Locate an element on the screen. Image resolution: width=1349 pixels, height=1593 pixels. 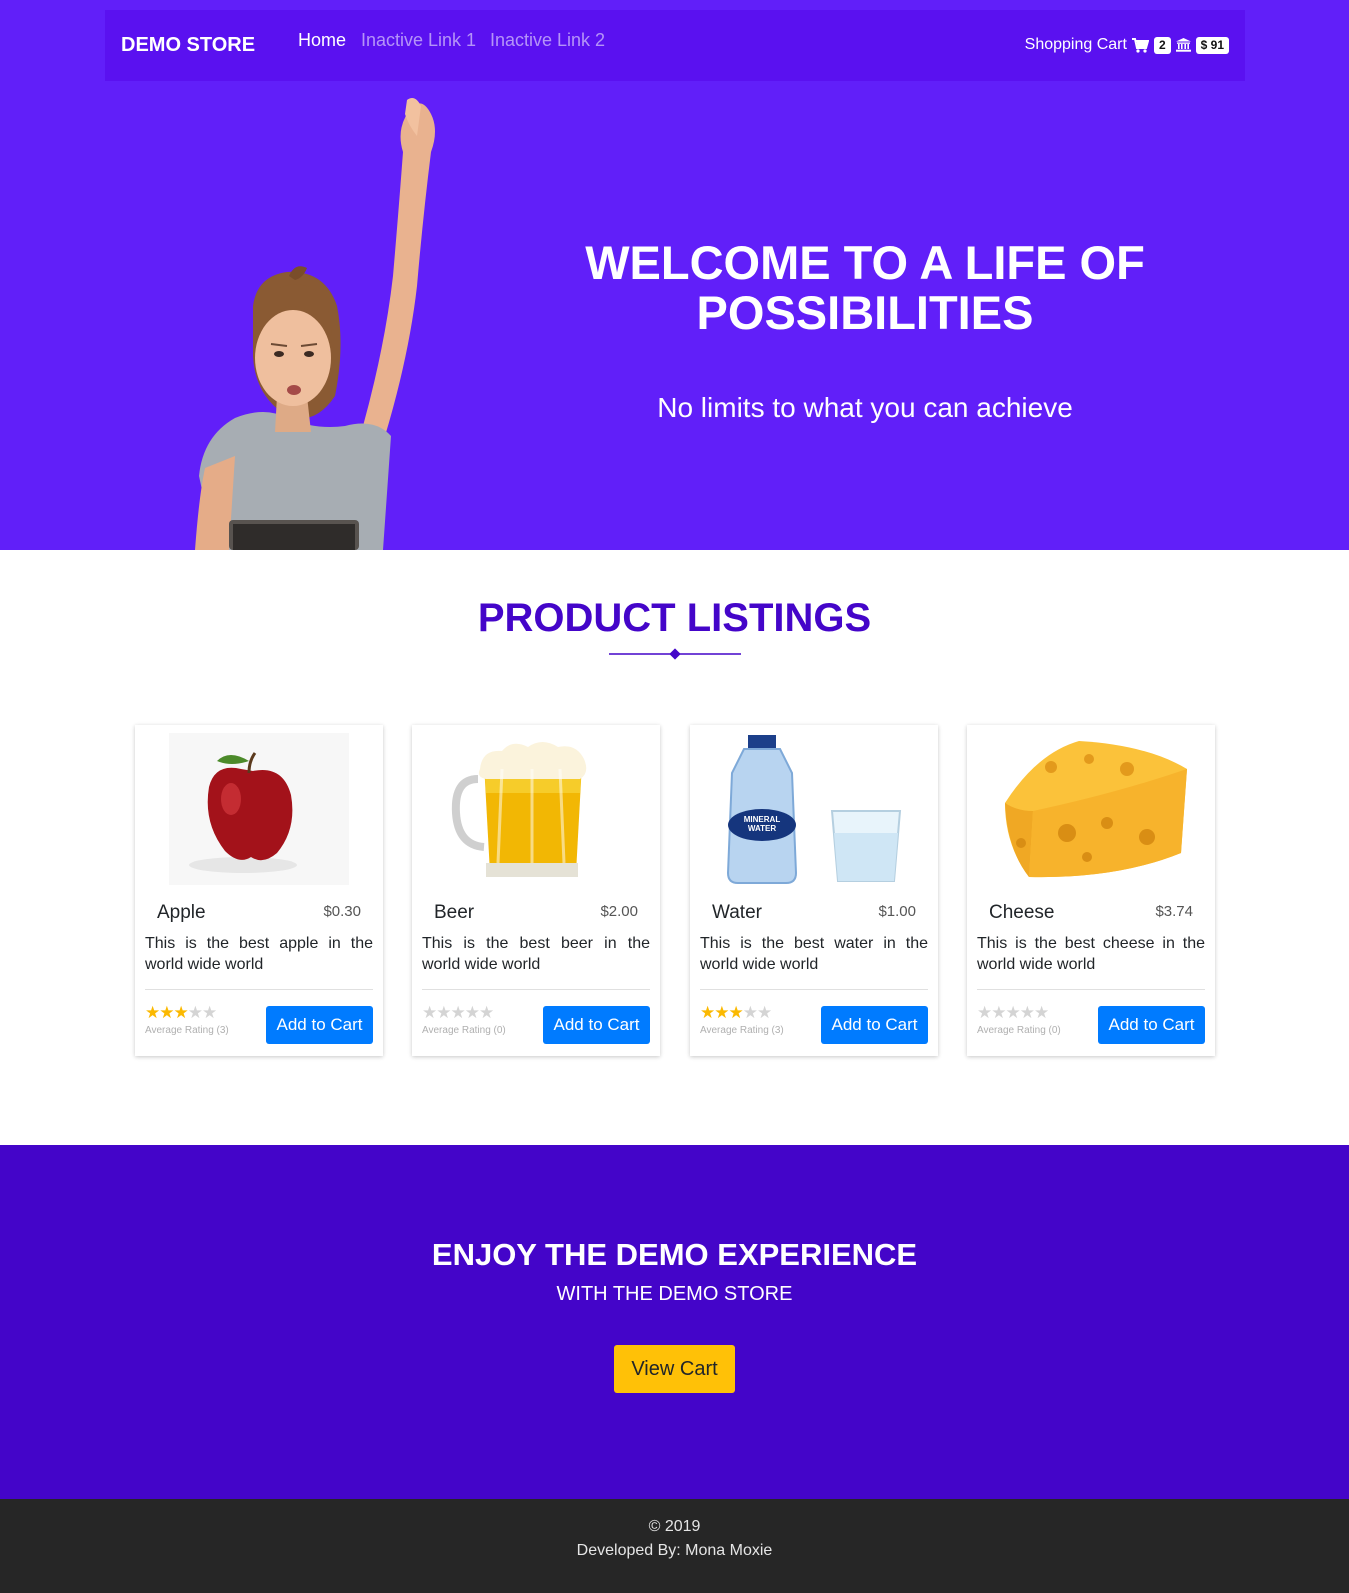
hero-title: WELCOME TO A LIFE OF POSSIBILITIES is located at coordinates (865, 287).